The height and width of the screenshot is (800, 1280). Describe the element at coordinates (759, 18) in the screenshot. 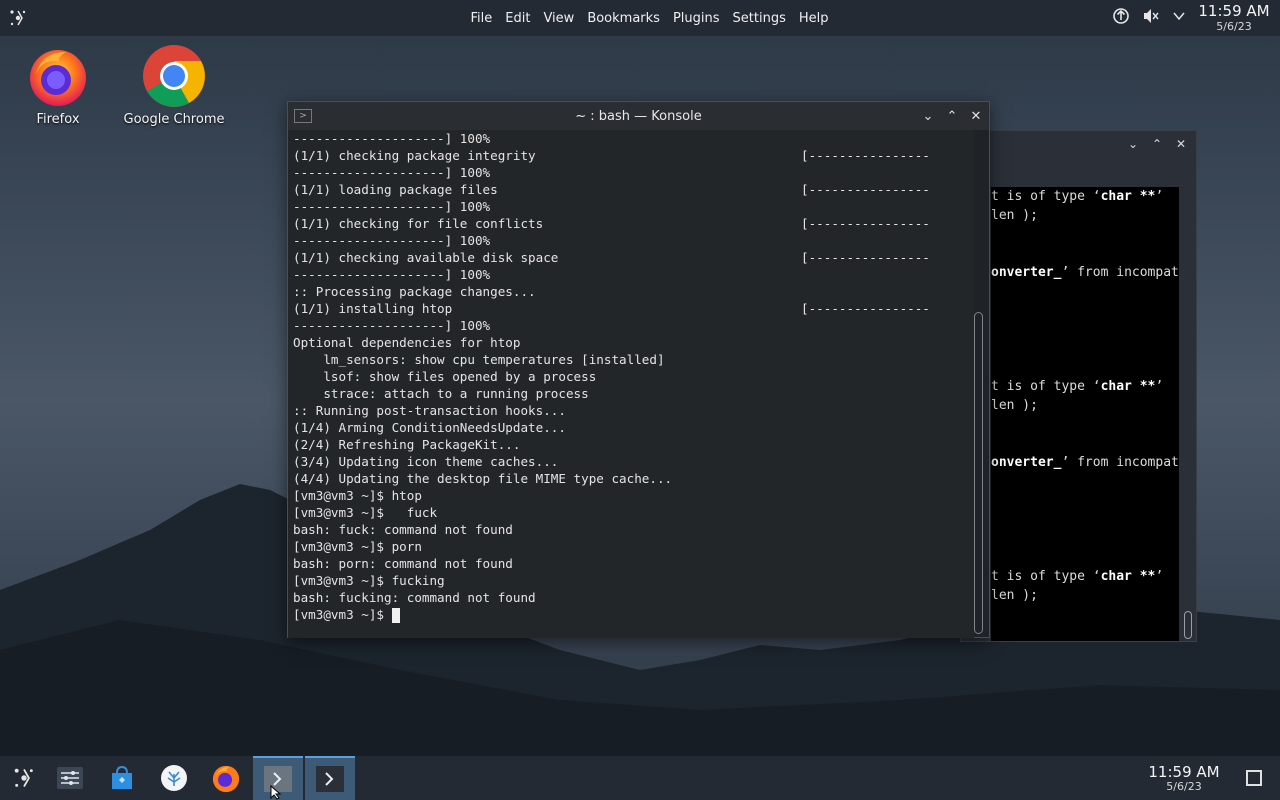

I see `menu-settings: Settings` at that location.